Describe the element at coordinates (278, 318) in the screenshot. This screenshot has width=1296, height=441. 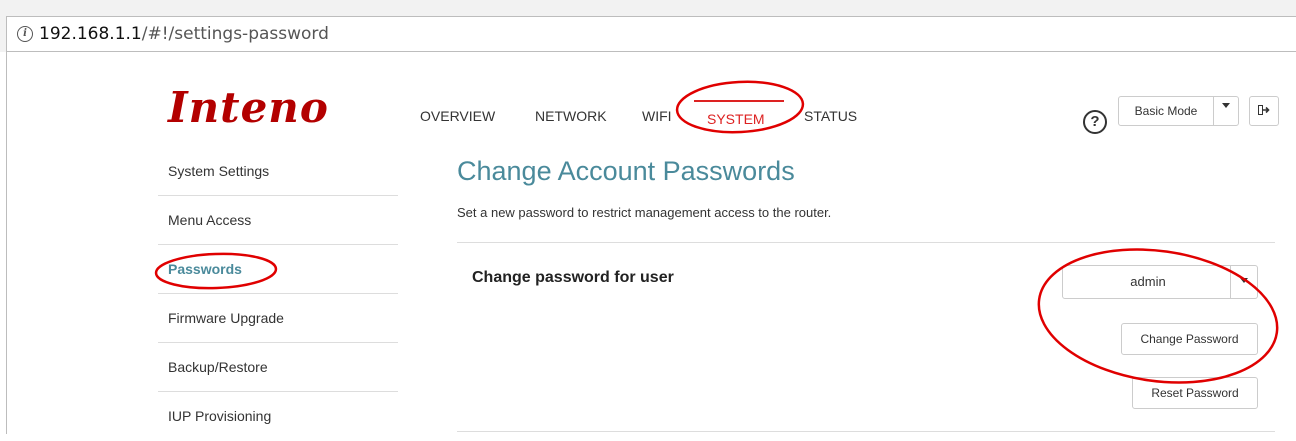
I see `sidebar-item-firmware-upgrade: Firmware Upgrade` at that location.